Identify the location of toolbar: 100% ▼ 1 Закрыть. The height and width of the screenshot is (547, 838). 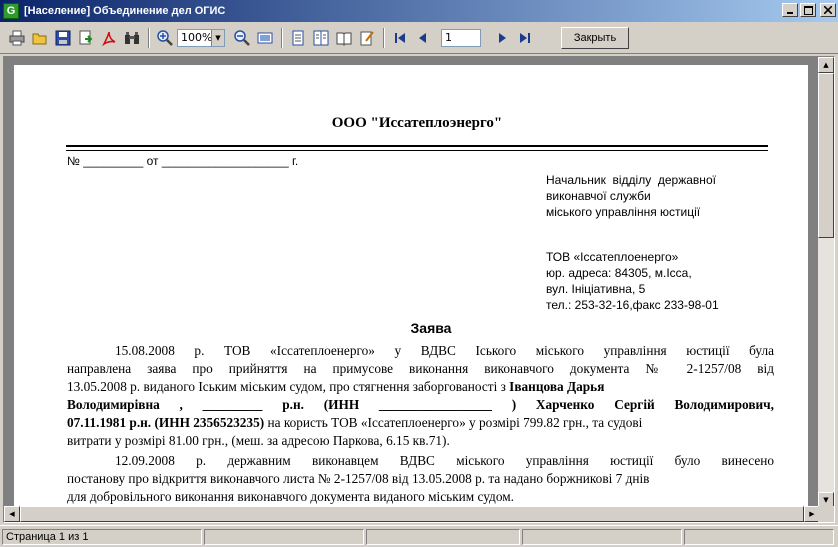
(419, 38).